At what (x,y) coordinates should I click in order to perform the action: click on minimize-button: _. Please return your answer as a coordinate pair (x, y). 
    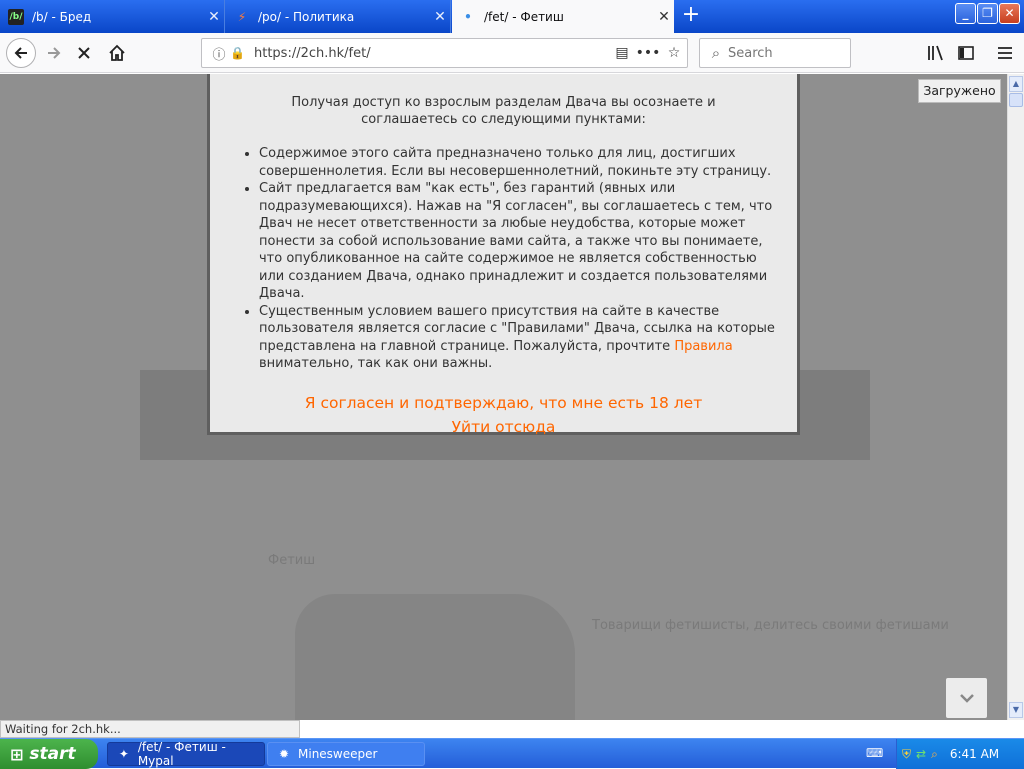
    Looking at the image, I should click on (965, 13).